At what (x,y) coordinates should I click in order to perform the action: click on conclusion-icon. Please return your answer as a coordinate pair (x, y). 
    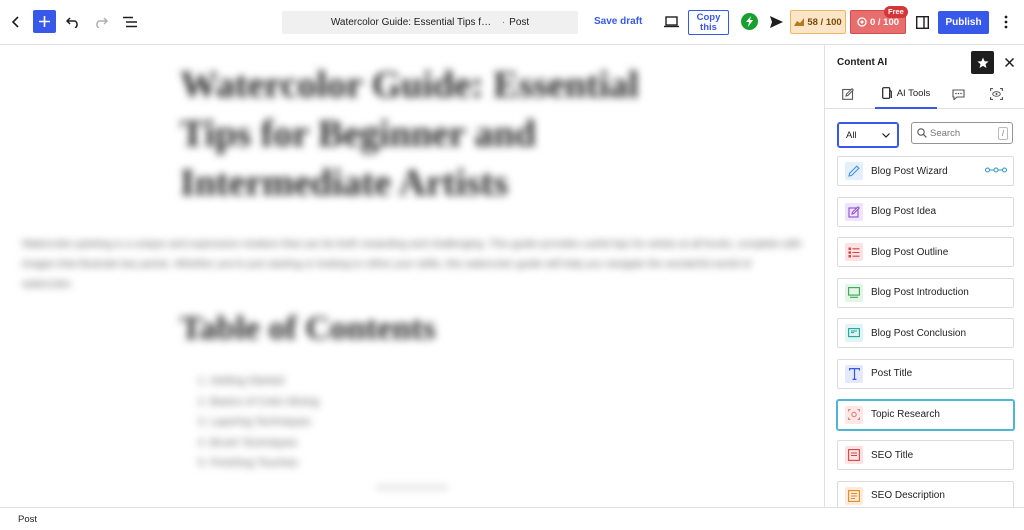
    Looking at the image, I should click on (854, 333).